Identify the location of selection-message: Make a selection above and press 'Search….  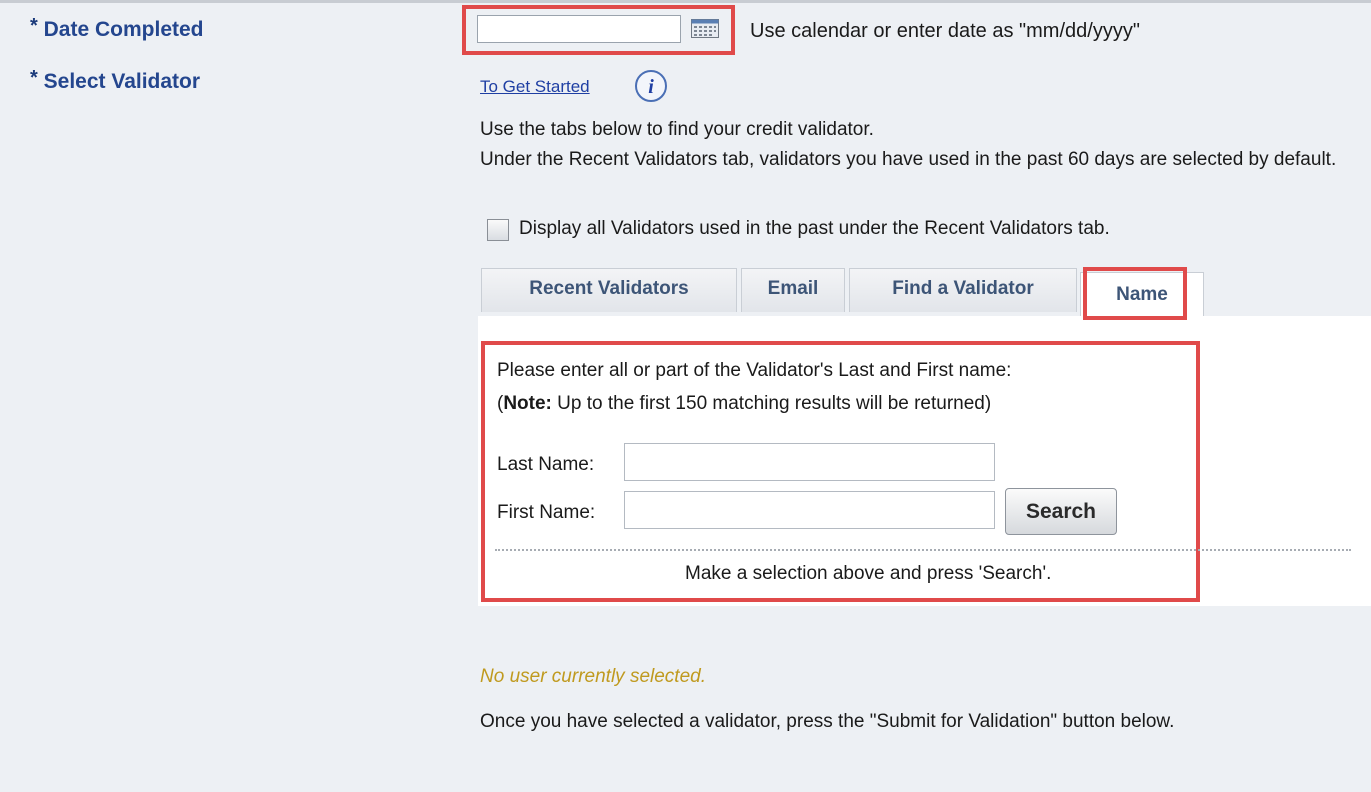
(868, 573).